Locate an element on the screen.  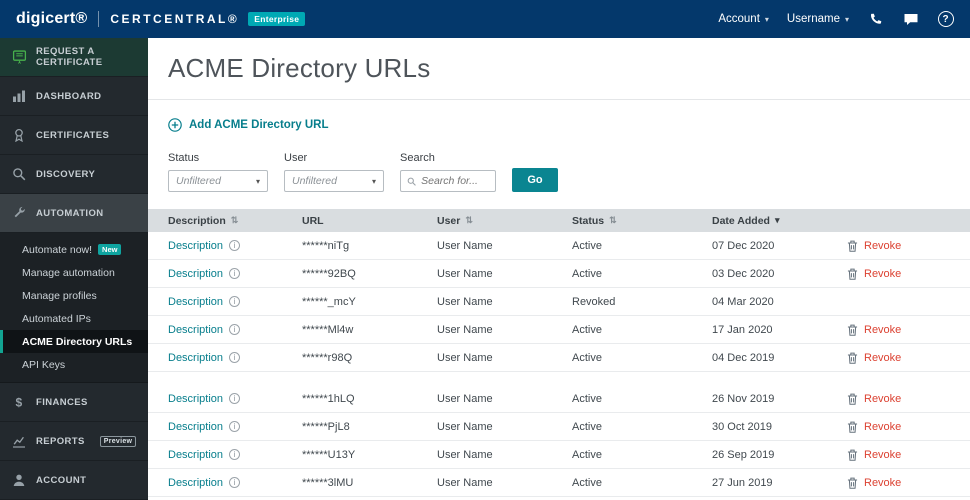
search-icon is located at coordinates (411, 181).